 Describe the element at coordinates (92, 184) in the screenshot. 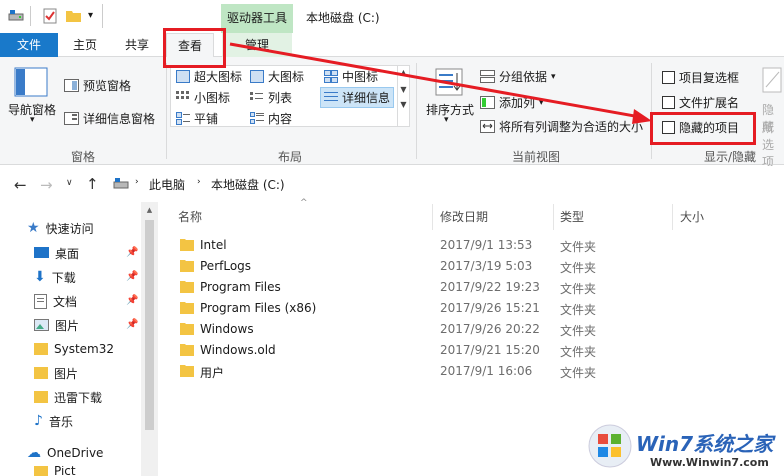

I see `up-arrow-icon: ↑` at that location.